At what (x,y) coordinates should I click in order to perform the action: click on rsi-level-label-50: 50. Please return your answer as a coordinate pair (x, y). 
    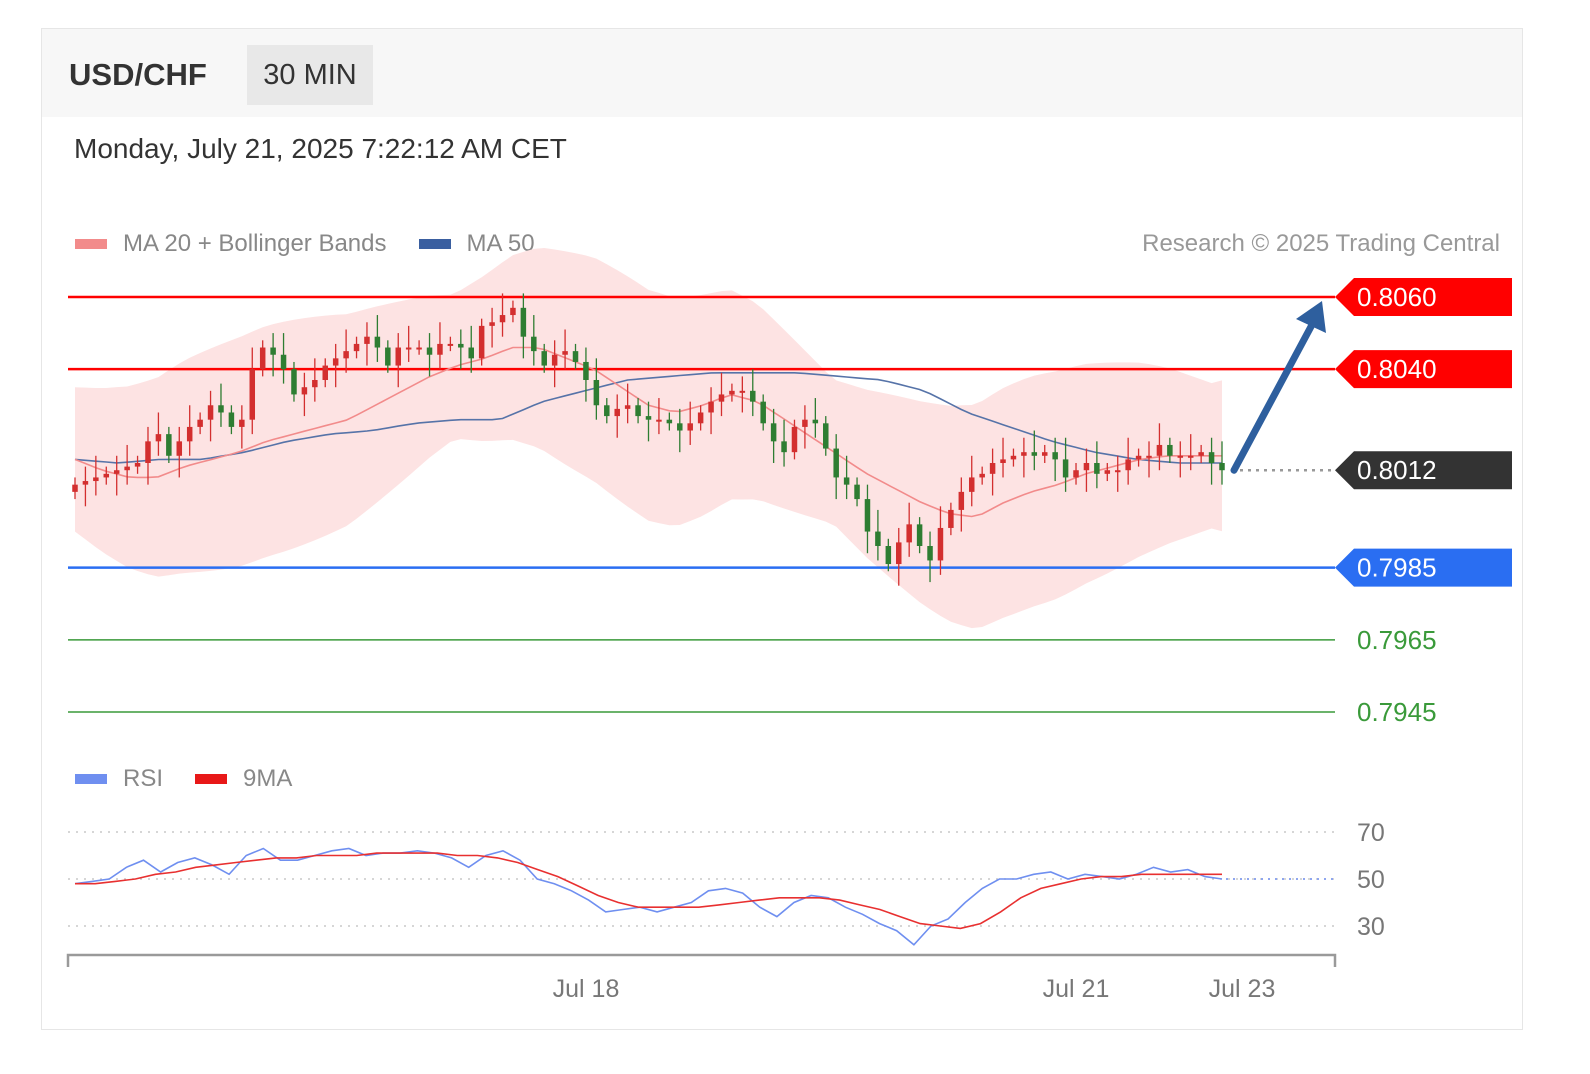
    Looking at the image, I should click on (1371, 880).